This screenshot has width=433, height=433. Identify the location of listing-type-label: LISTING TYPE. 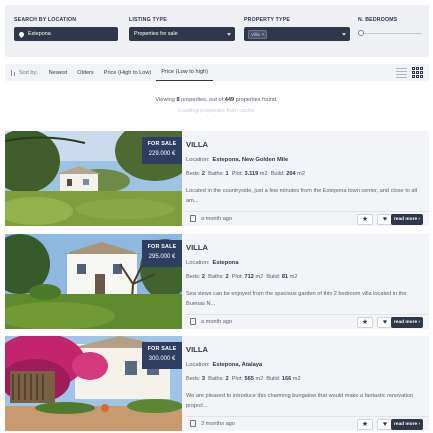
(148, 20).